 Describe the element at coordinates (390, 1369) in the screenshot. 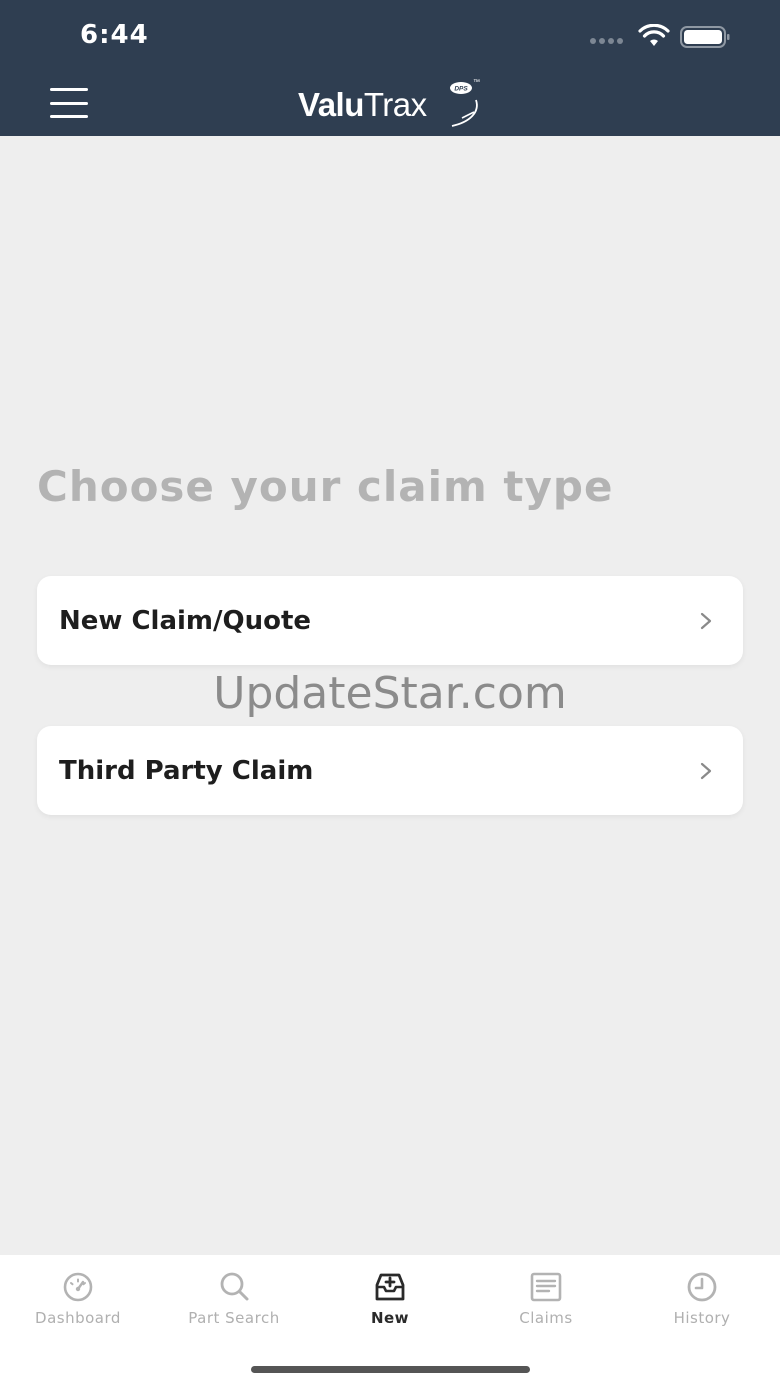

I see `home-indicator` at that location.